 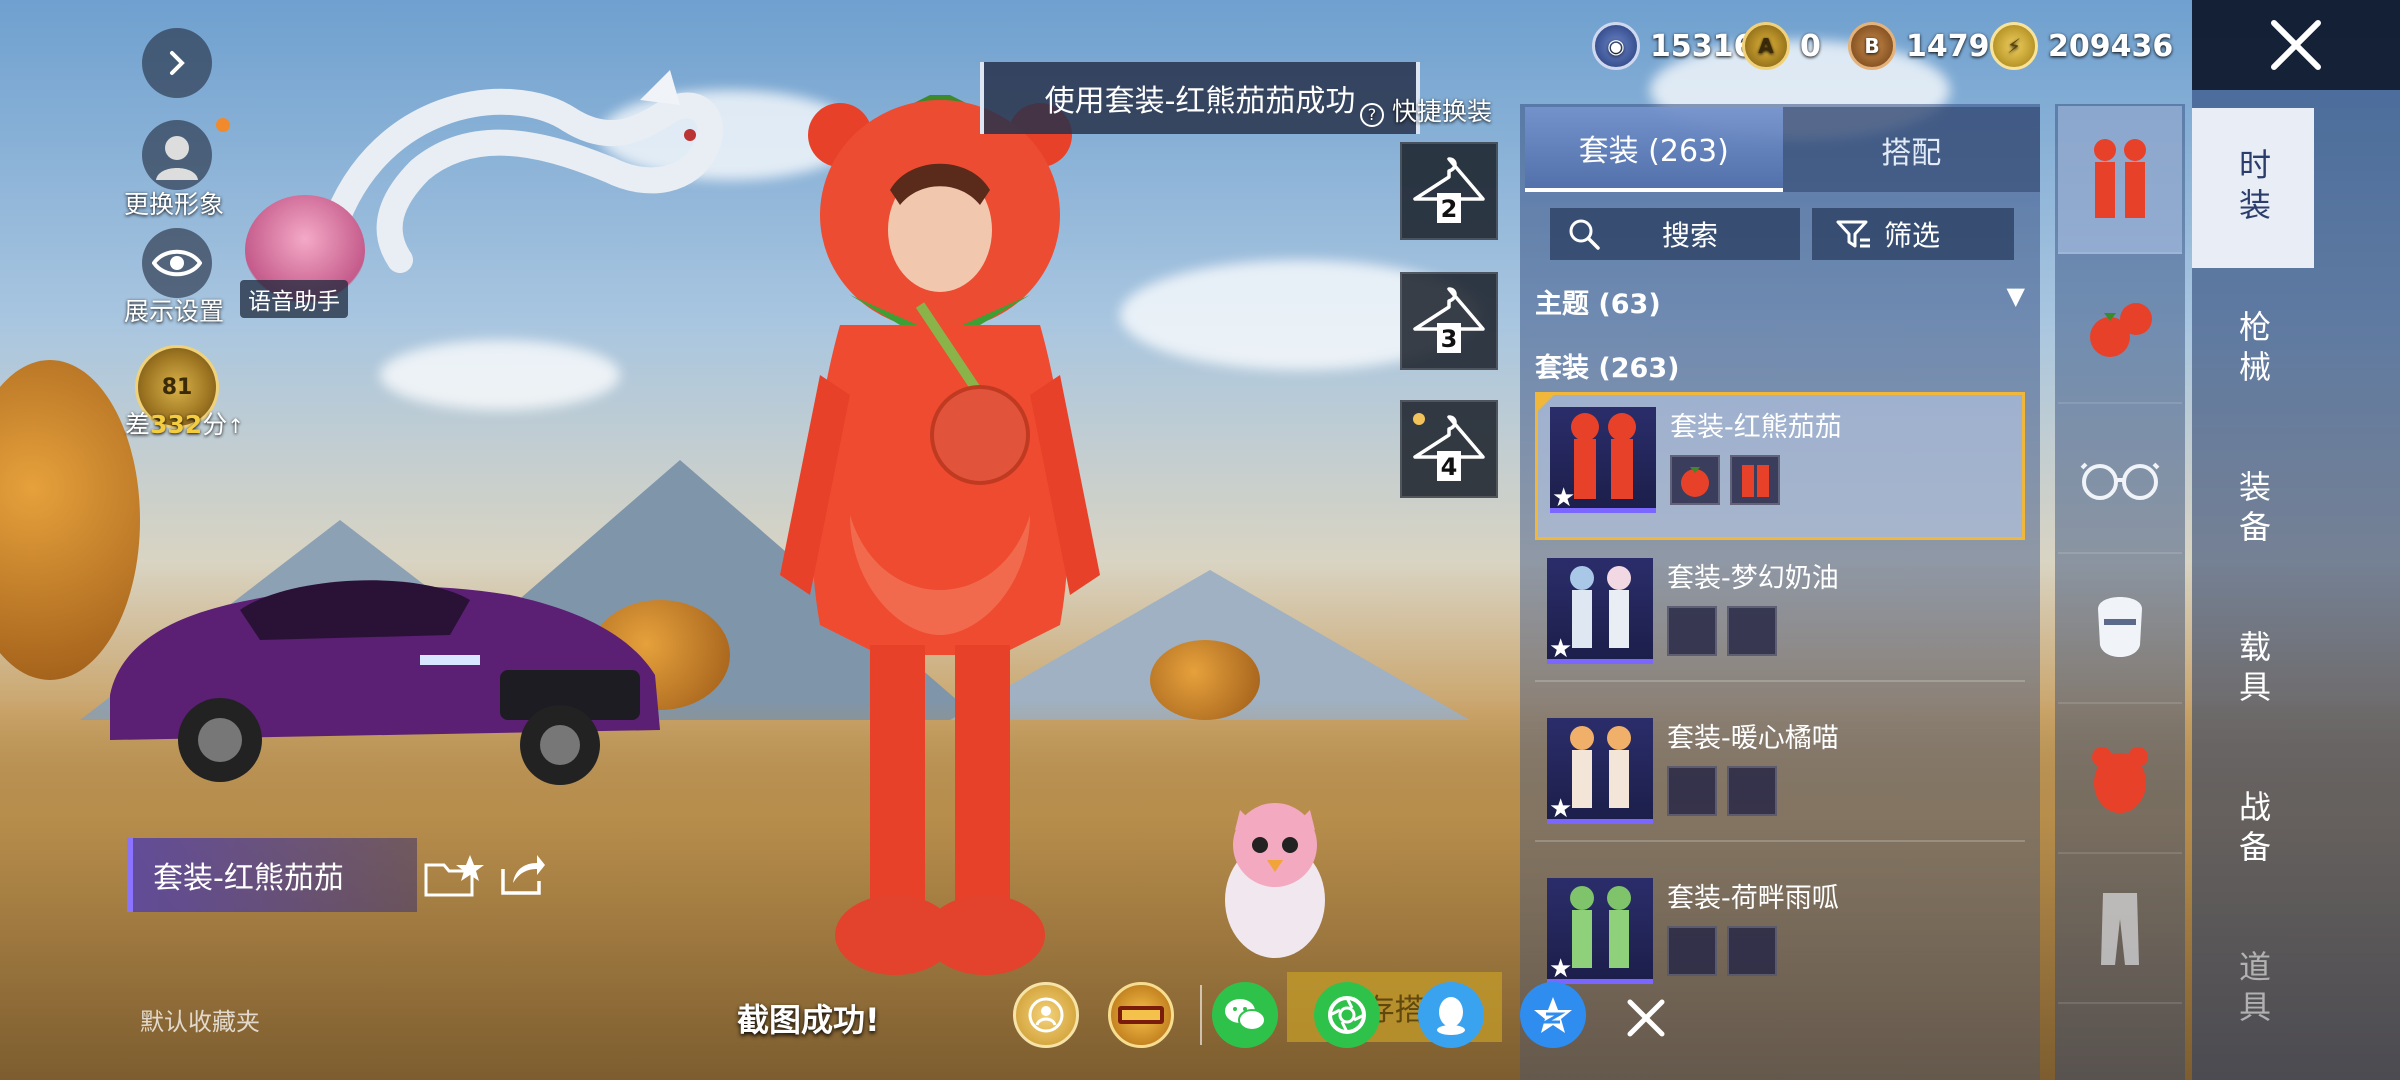 What do you see at coordinates (1141, 1015) in the screenshot?
I see `share-peace-elite-button` at bounding box center [1141, 1015].